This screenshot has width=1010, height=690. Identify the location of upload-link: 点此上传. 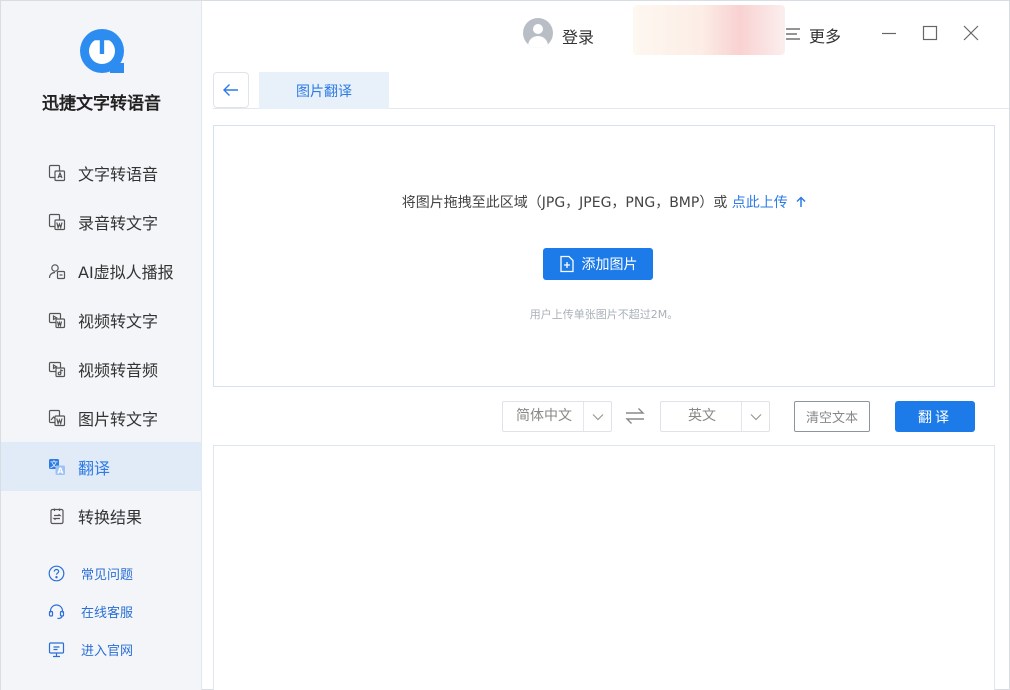
(769, 203).